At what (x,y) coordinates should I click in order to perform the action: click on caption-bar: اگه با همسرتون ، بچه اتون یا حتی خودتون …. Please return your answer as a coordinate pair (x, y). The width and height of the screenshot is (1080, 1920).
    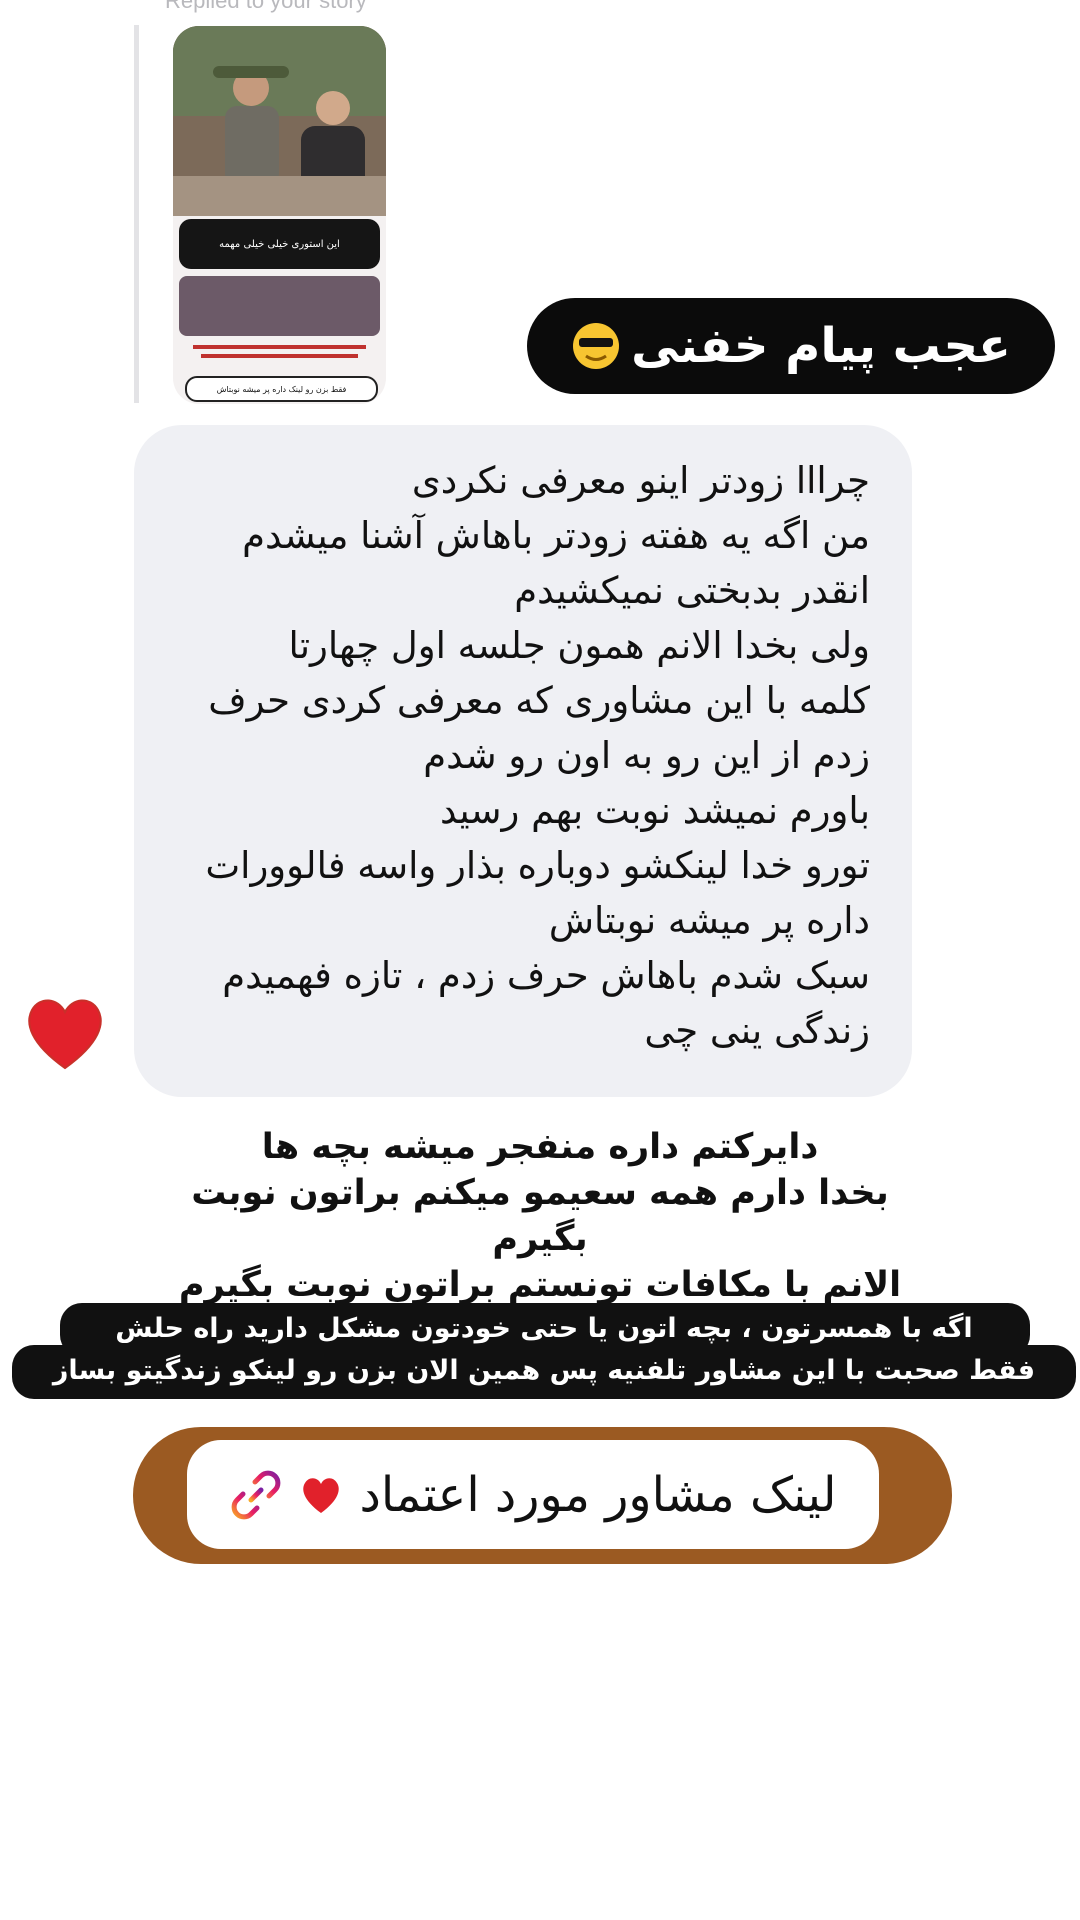
    Looking at the image, I should click on (544, 1351).